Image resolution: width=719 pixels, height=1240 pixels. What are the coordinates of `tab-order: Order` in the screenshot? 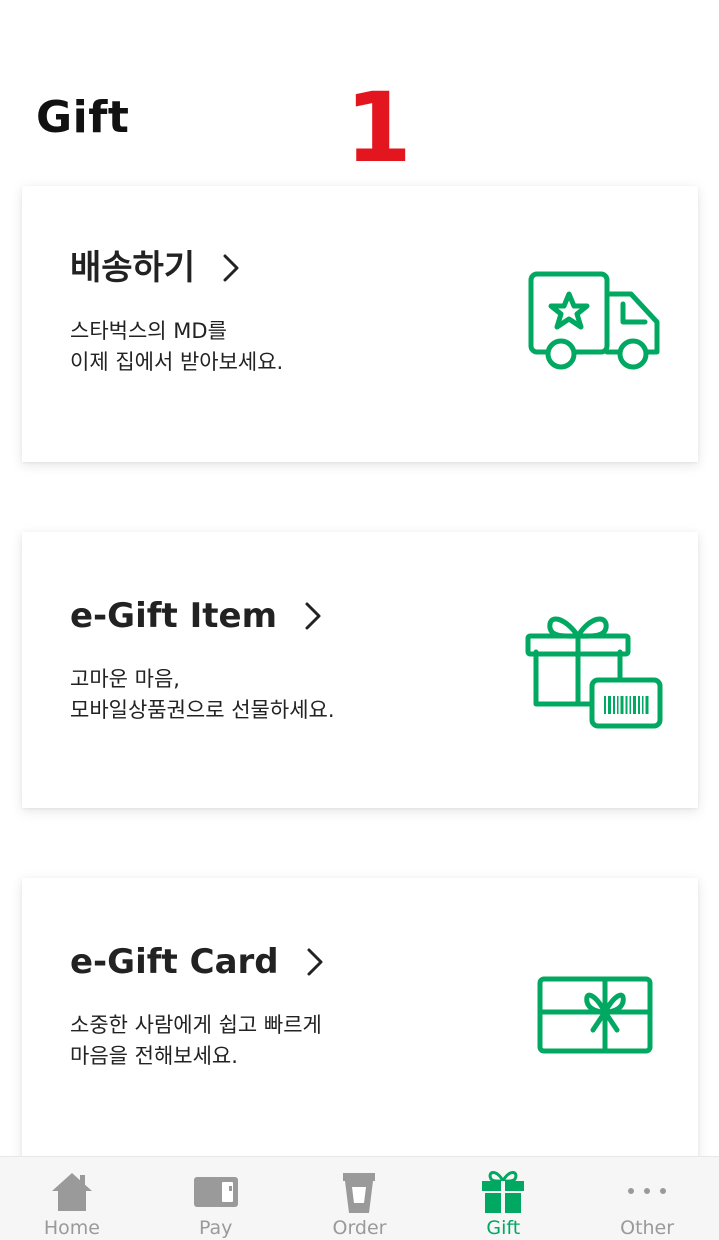 It's located at (360, 1198).